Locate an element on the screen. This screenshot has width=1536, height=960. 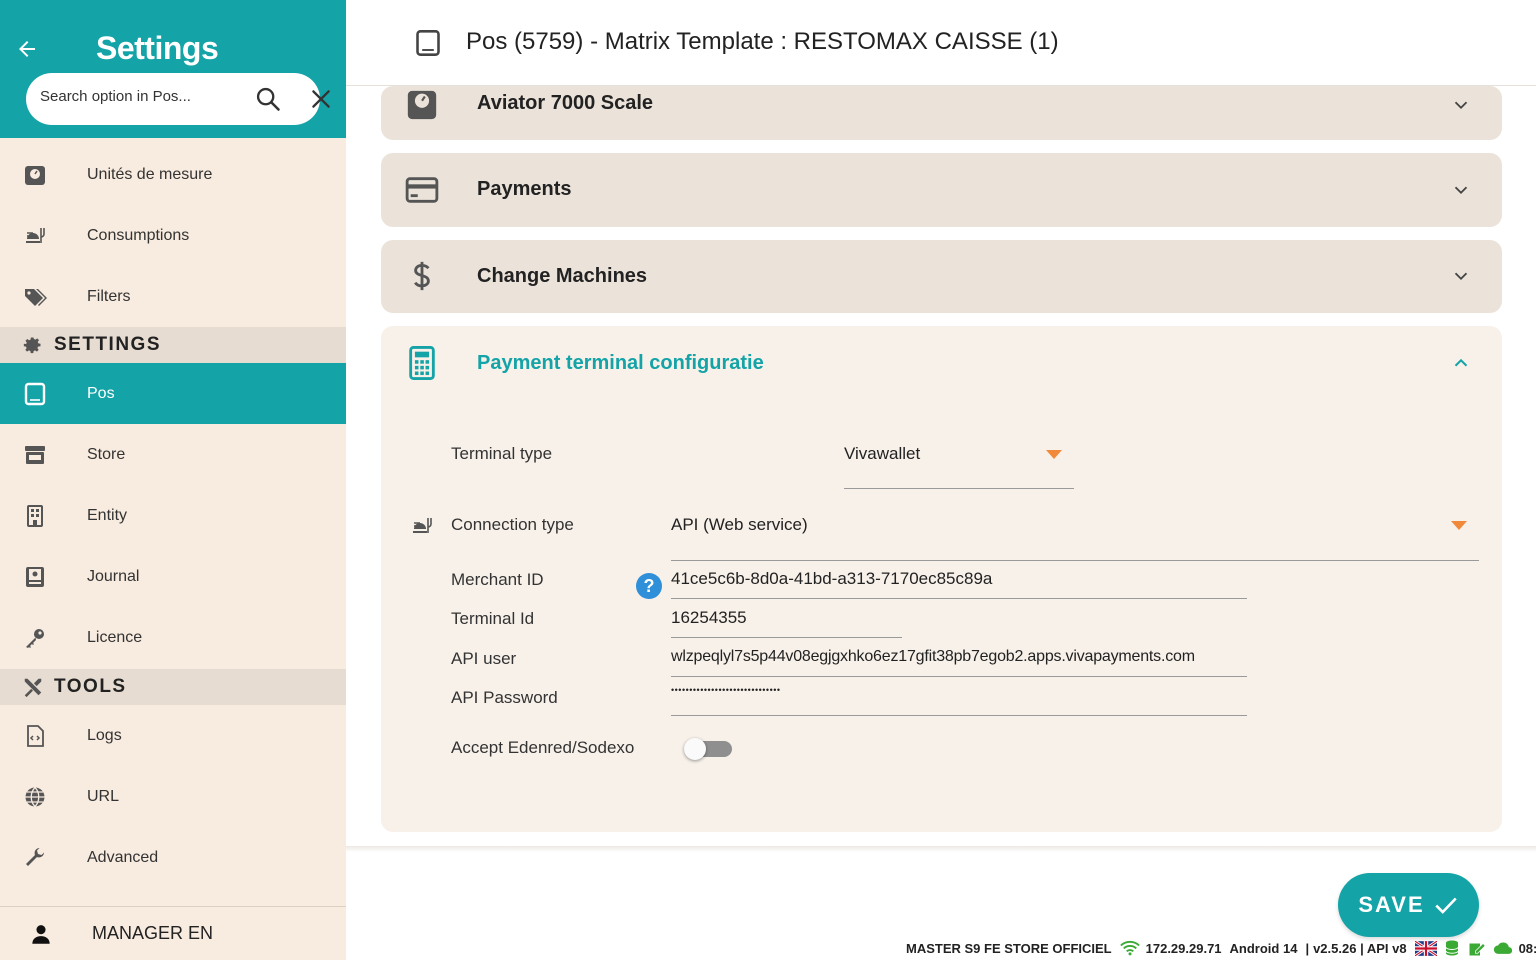
wifi-icon is located at coordinates (1129, 948).